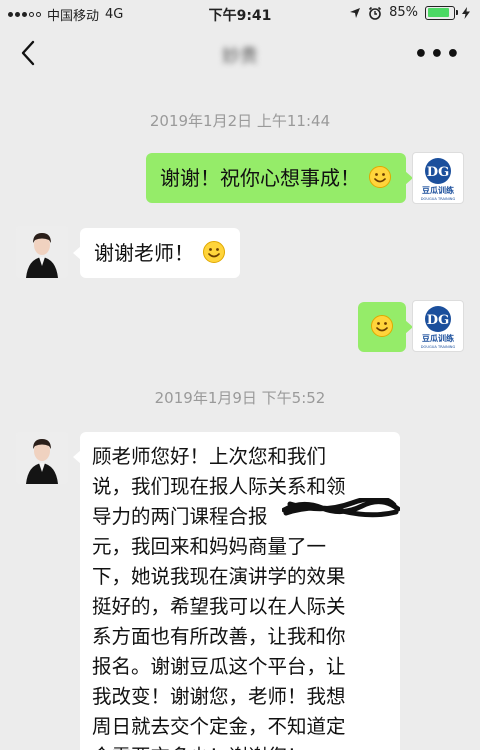  What do you see at coordinates (240, 14) in the screenshot?
I see `status-bar: 中国移动 4G 下午9:41 85%` at bounding box center [240, 14].